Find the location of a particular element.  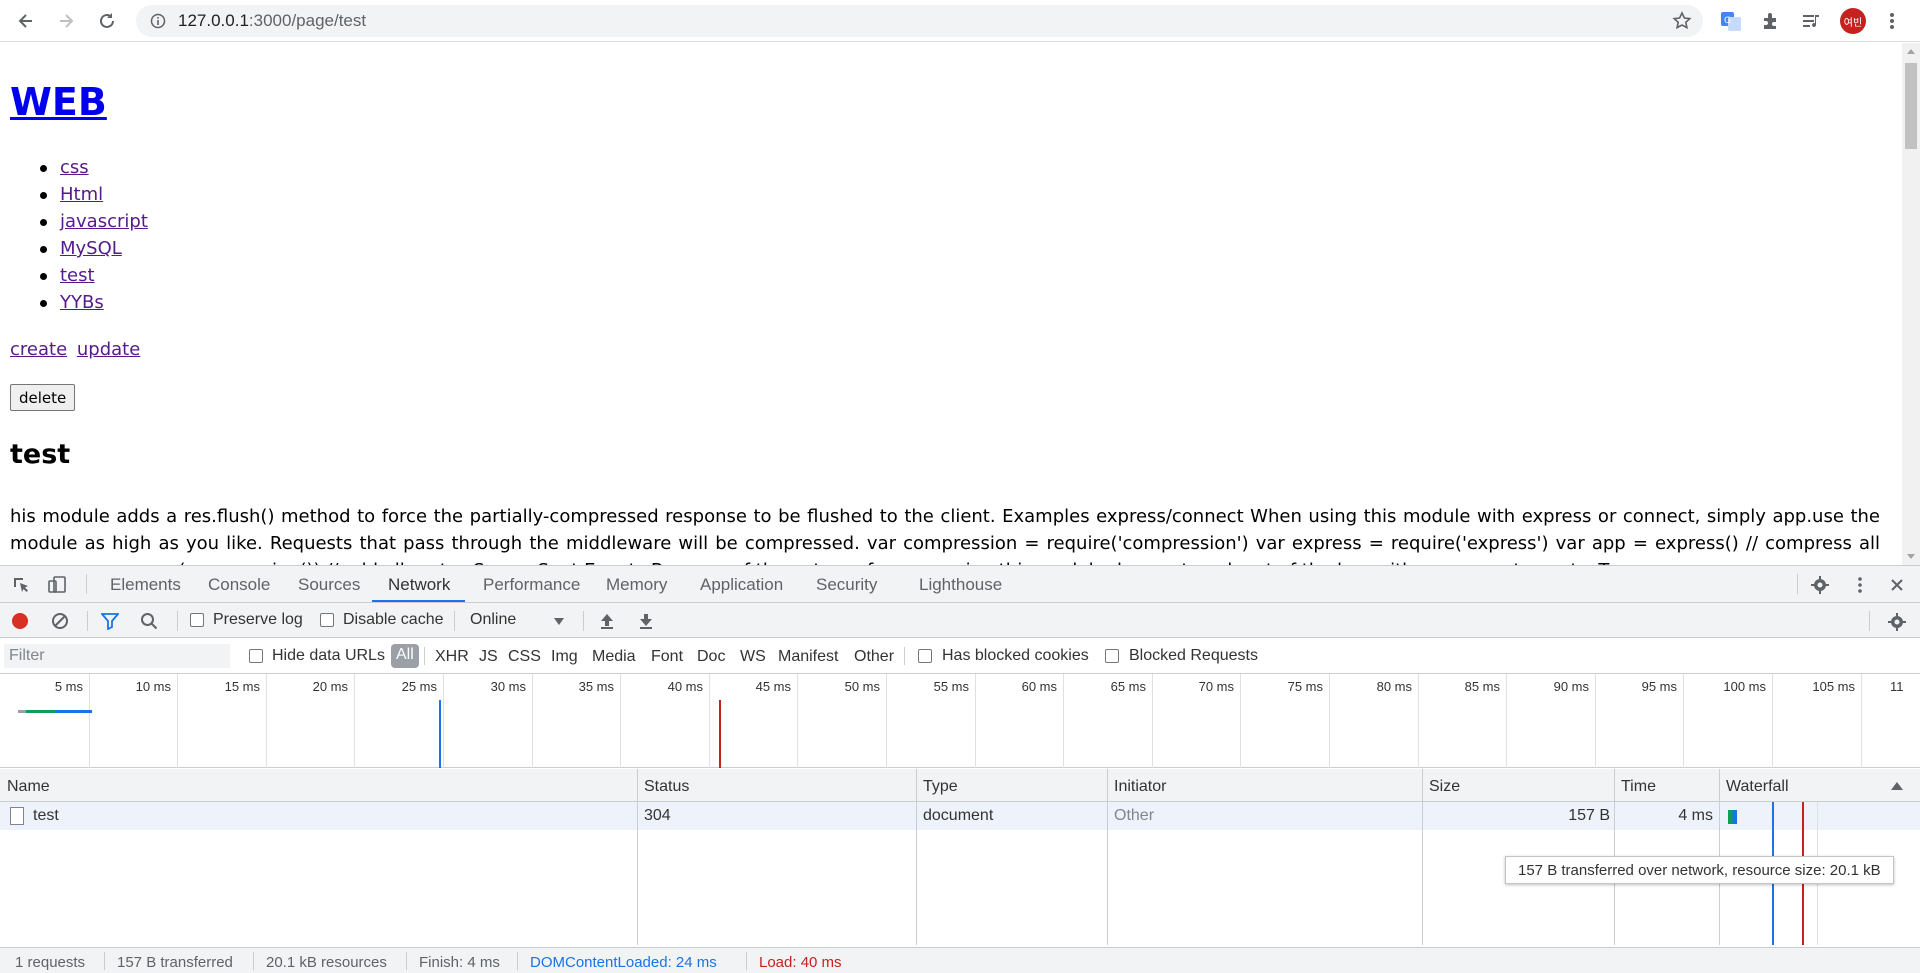

export-har-icon is located at coordinates (646, 621).